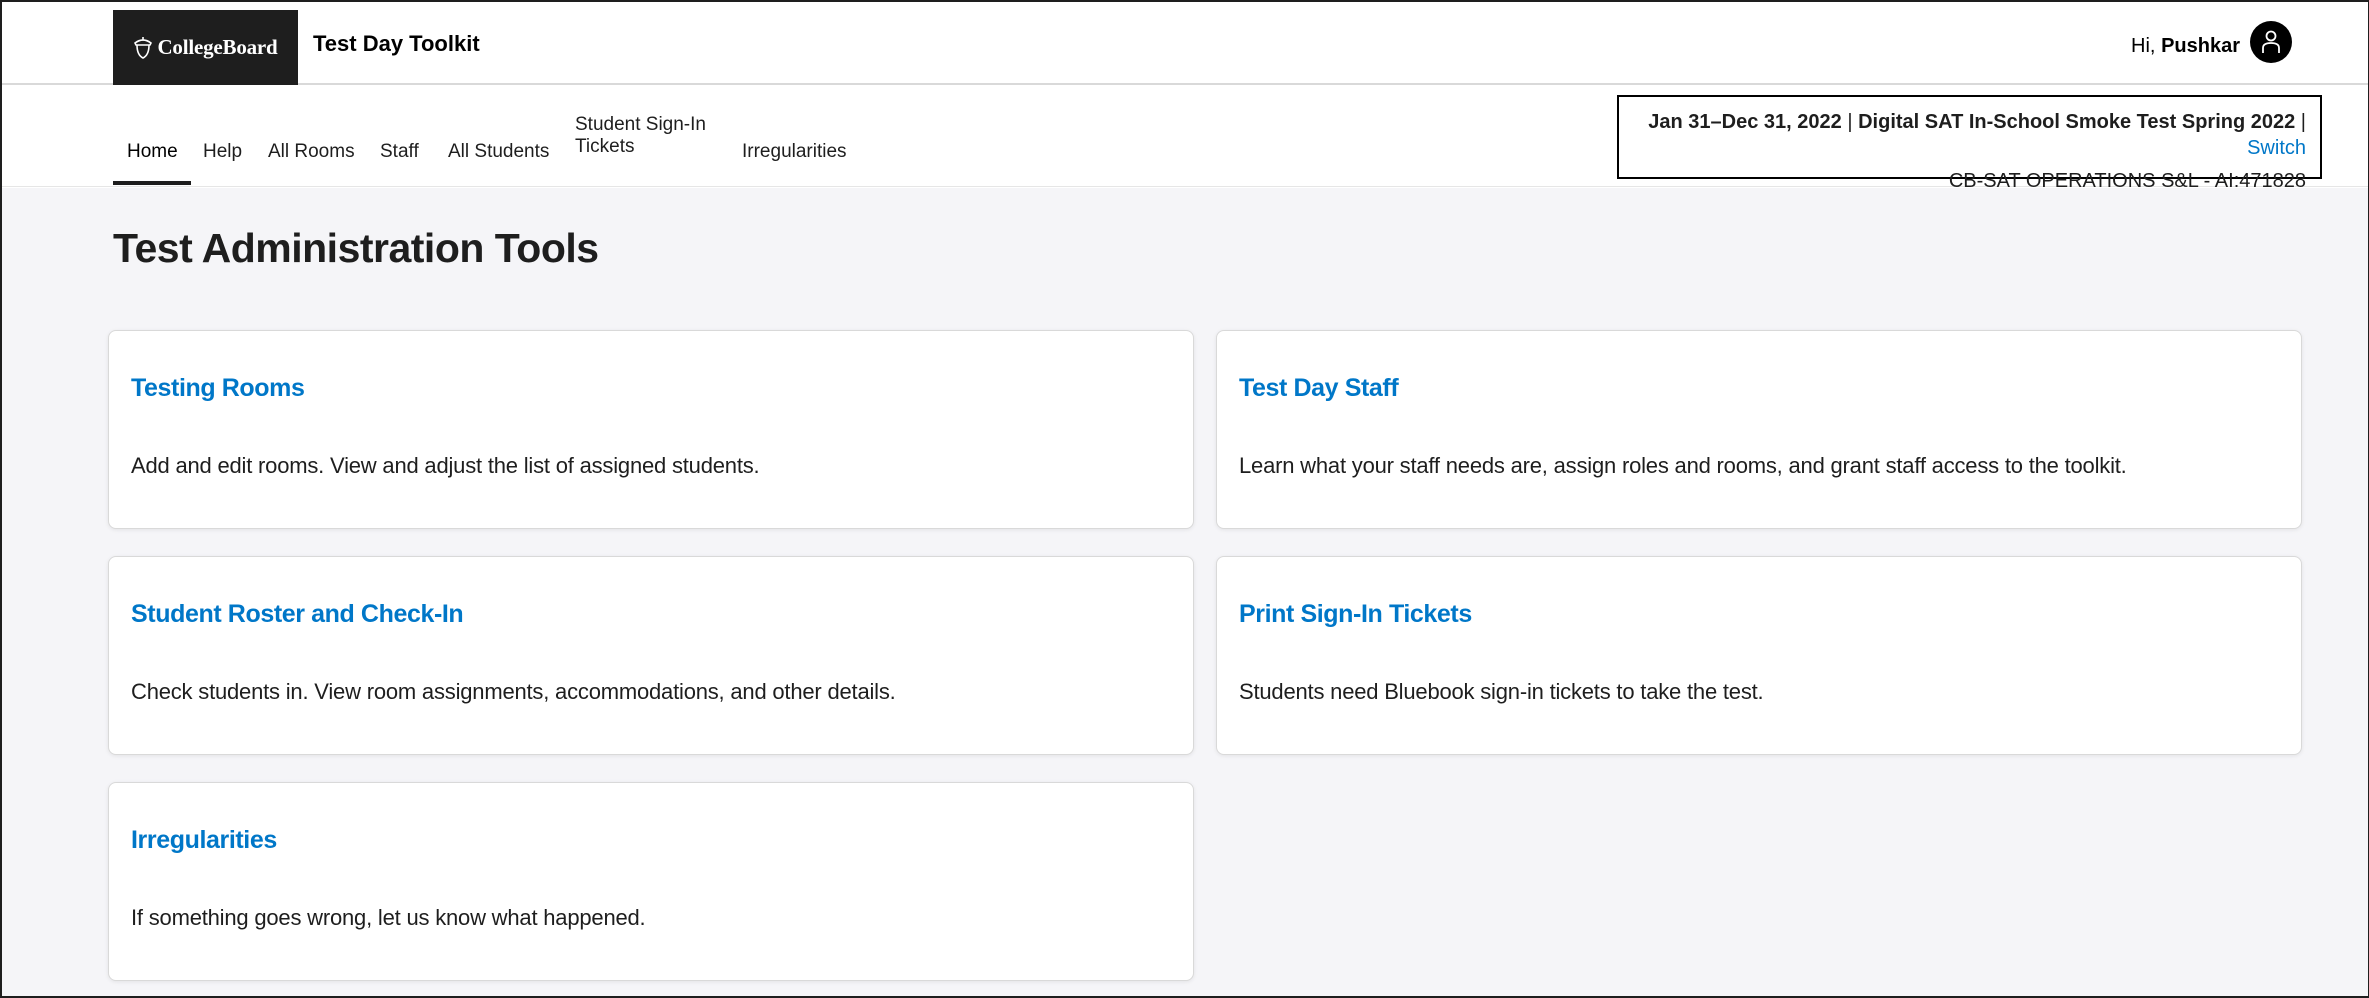  I want to click on user-greeting: Hi, Pushkar, so click(2185, 46).